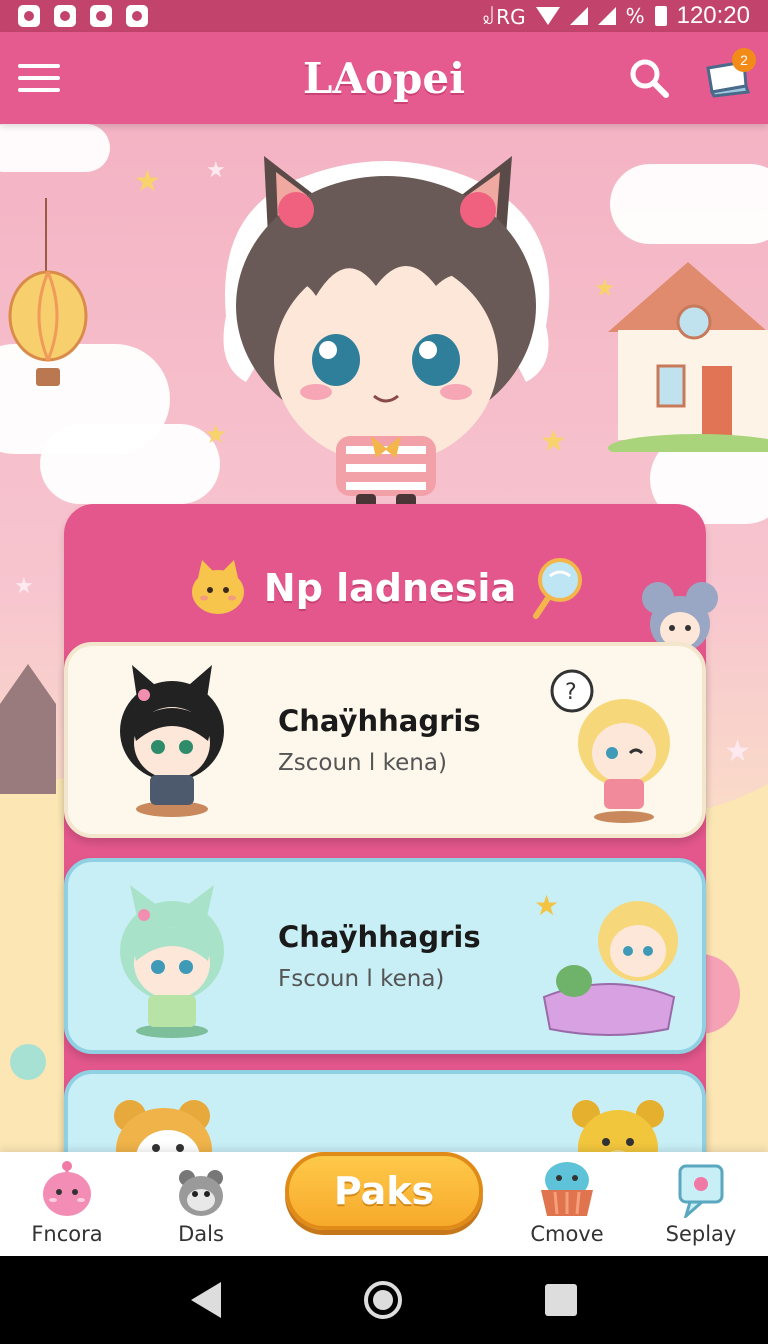 Image resolution: width=768 pixels, height=1344 pixels. I want to click on mint-cat-girl-avatar, so click(172, 961).